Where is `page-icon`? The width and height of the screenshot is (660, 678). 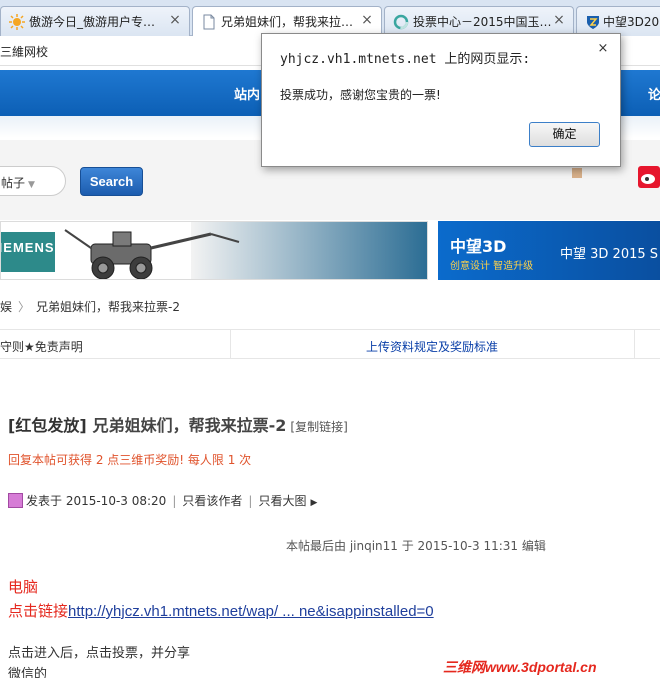 page-icon is located at coordinates (209, 22).